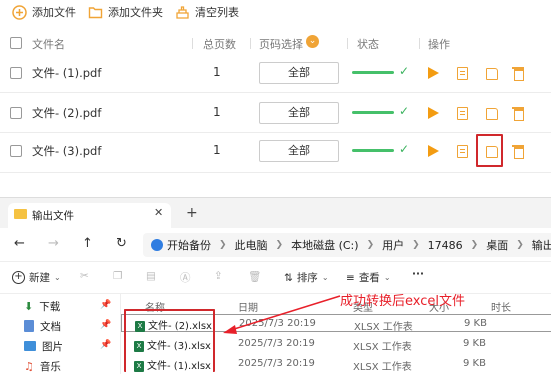 Image resolution: width=551 pixels, height=376 pixels. Describe the element at coordinates (418, 274) in the screenshot. I see `more-button: ···` at that location.